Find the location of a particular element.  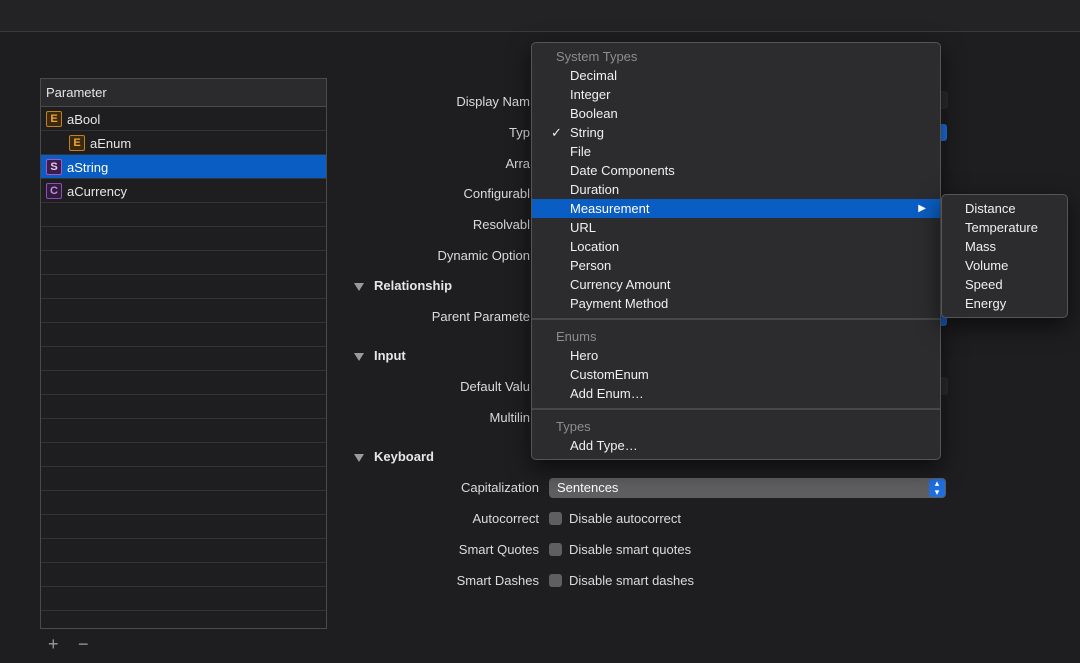

parameter-row-astring: SaString is located at coordinates (183, 167).